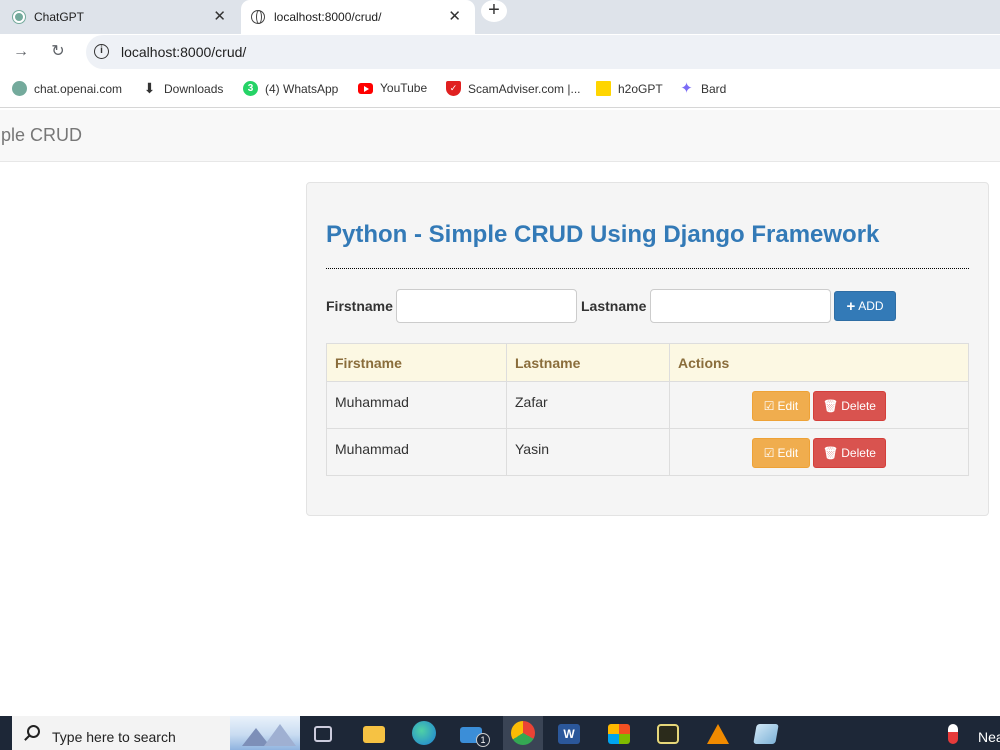  Describe the element at coordinates (647, 268) in the screenshot. I see `divider` at that location.